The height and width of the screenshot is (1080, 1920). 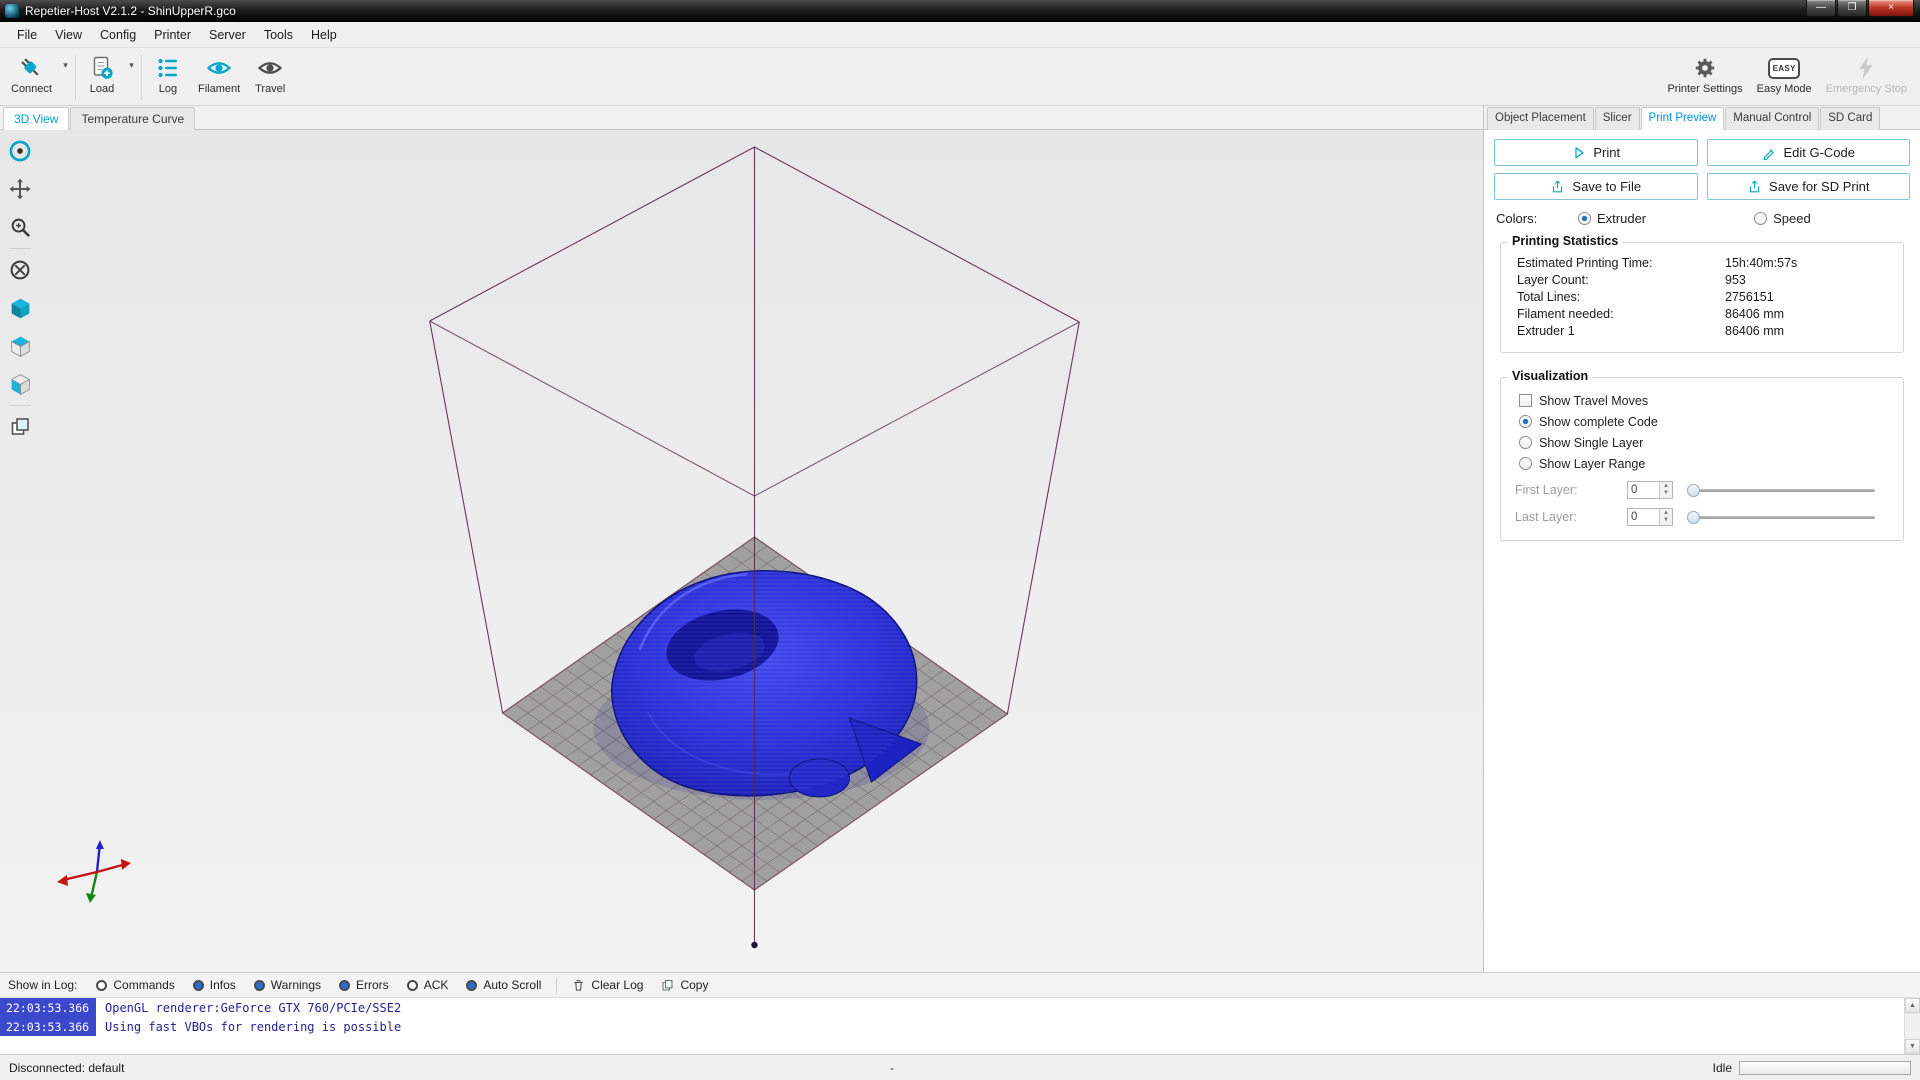 What do you see at coordinates (1643, 489) in the screenshot?
I see `first-layer-input` at bounding box center [1643, 489].